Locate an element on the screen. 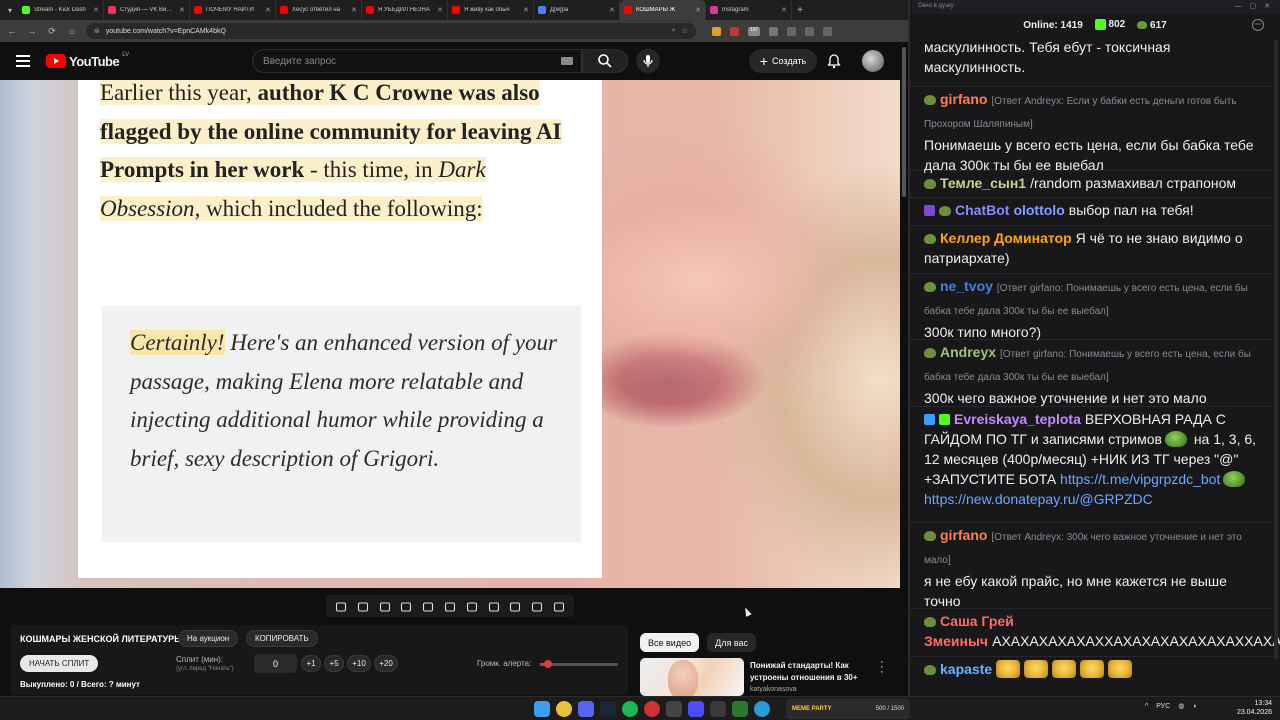 The width and height of the screenshot is (1280, 720). search-input: Введите запрос is located at coordinates (417, 61).